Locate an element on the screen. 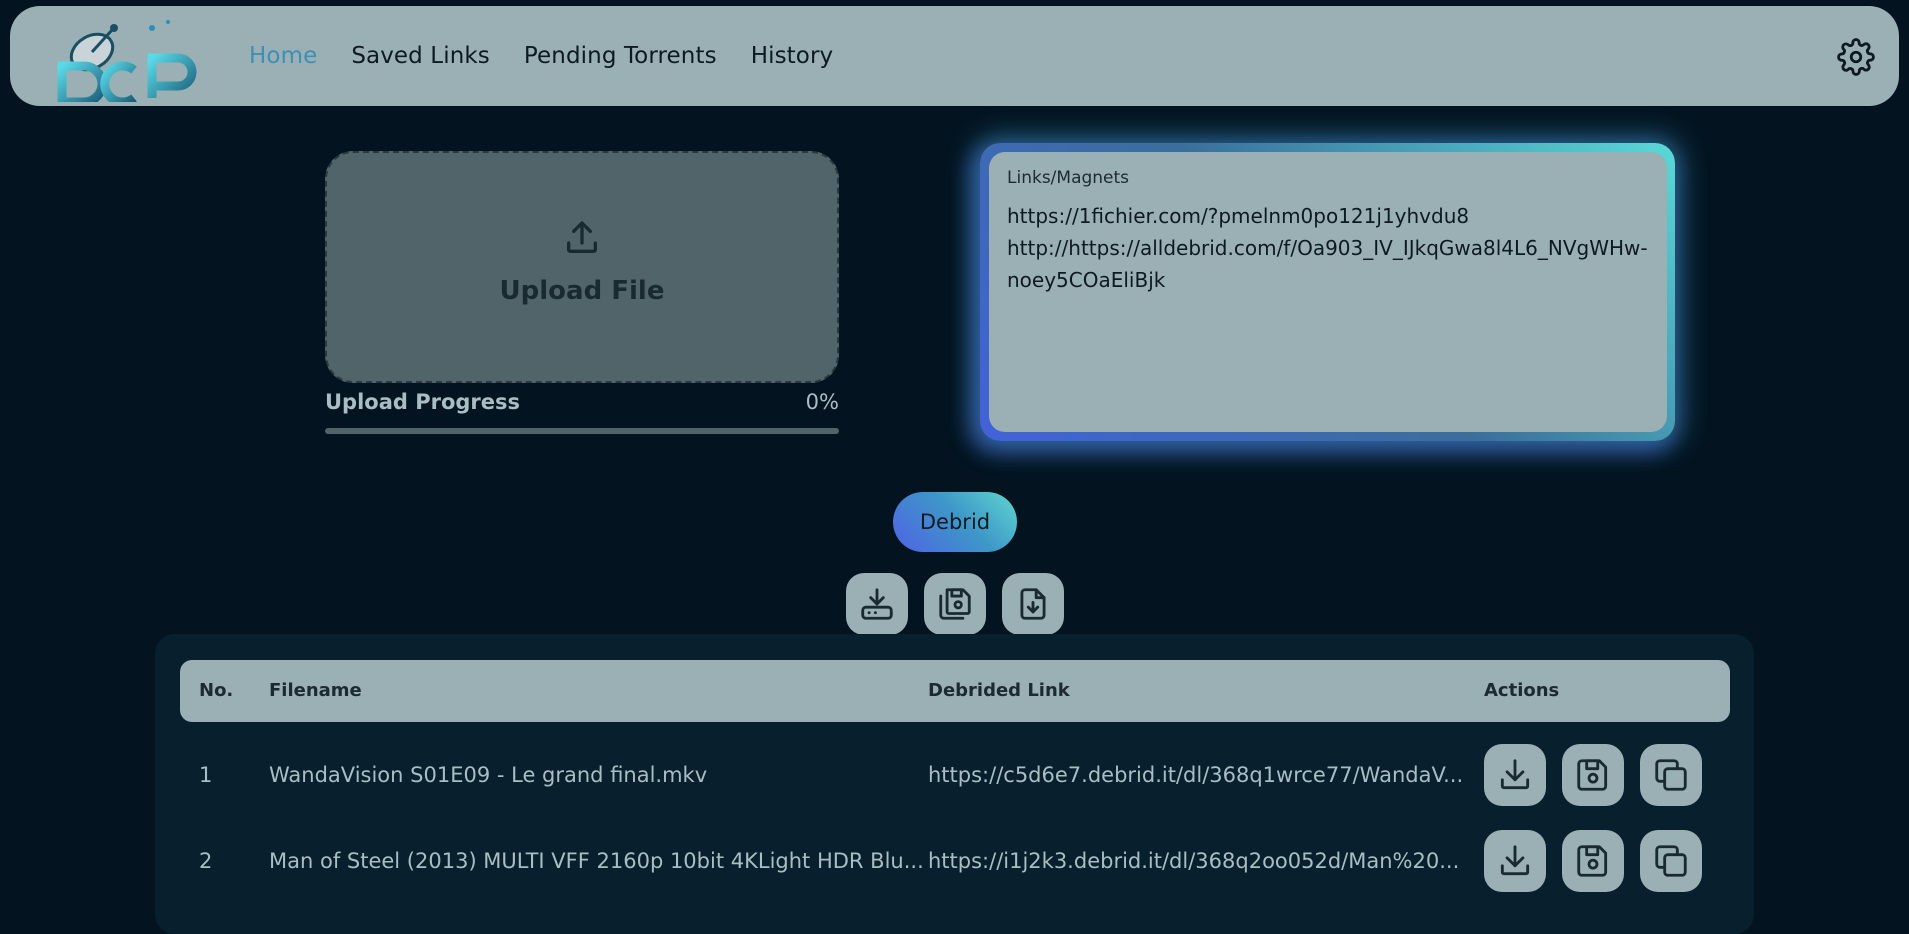  download-file-button is located at coordinates (1033, 604).